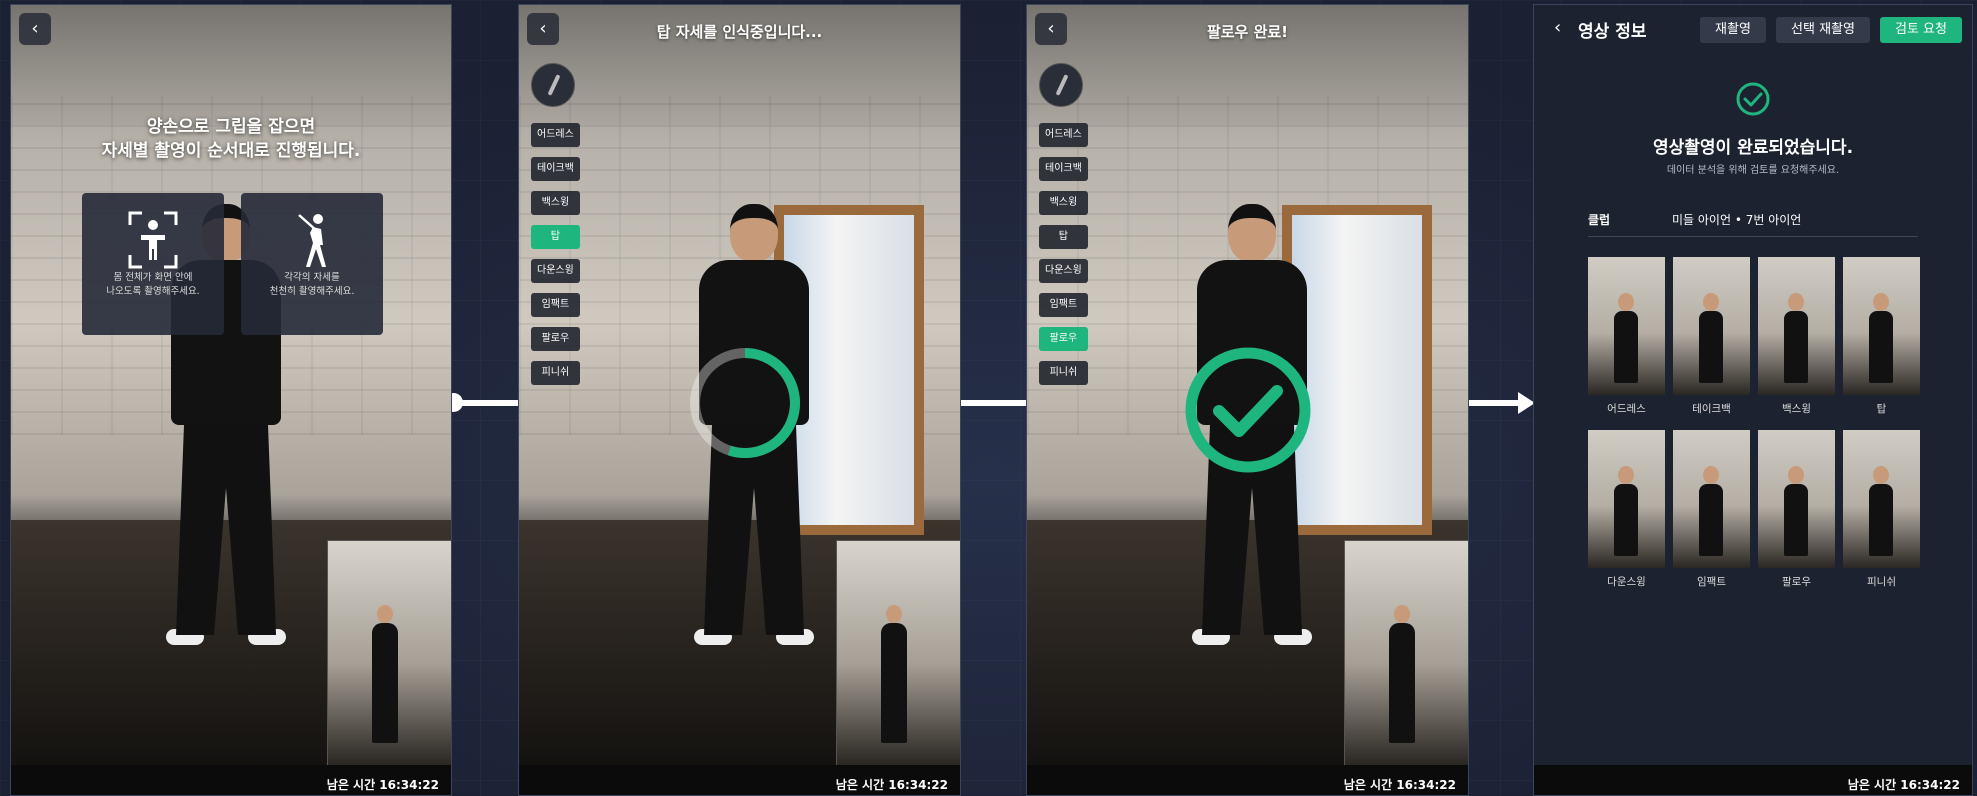 The image size is (1977, 796). Describe the element at coordinates (745, 403) in the screenshot. I see `progress-ring` at that location.